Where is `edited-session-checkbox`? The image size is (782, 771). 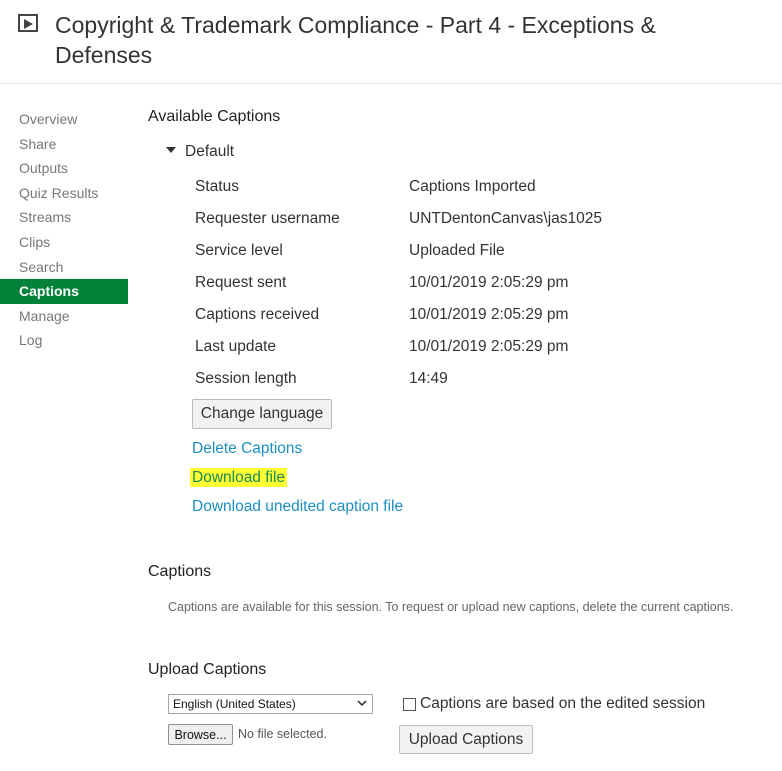 edited-session-checkbox is located at coordinates (409, 704).